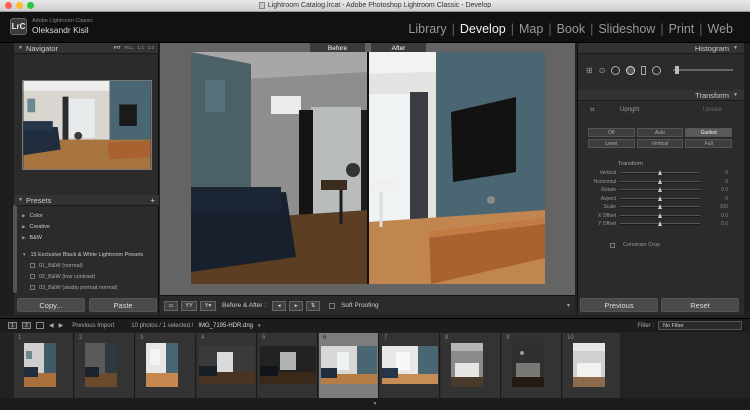 The height and width of the screenshot is (410, 750). What do you see at coordinates (8, 5) in the screenshot?
I see `close-window-button` at bounding box center [8, 5].